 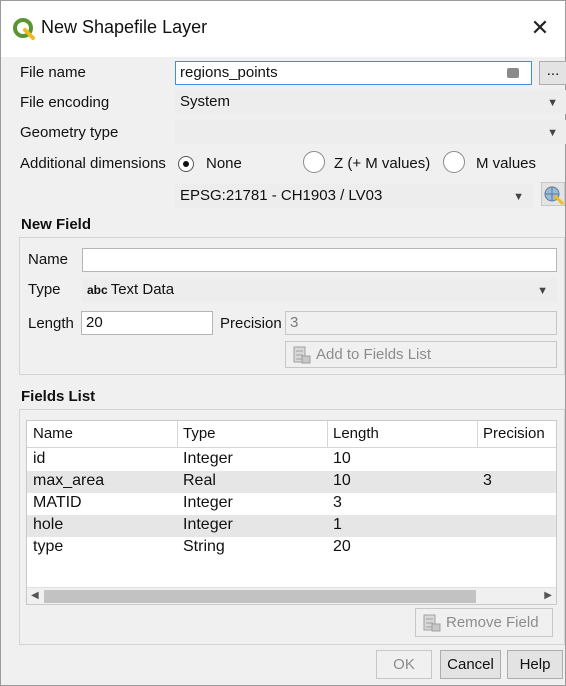 I want to click on remove-field-label: Remove Field, so click(x=492, y=622).